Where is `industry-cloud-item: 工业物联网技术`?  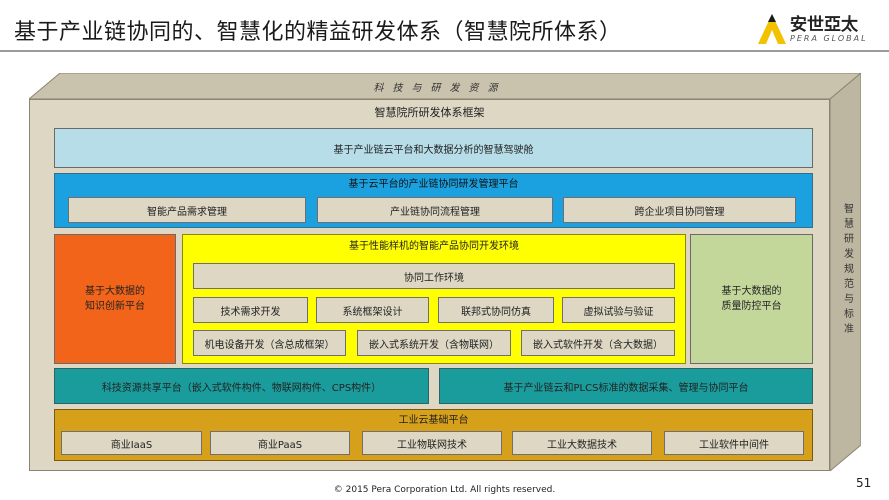
industry-cloud-item: 工业物联网技术 is located at coordinates (432, 443).